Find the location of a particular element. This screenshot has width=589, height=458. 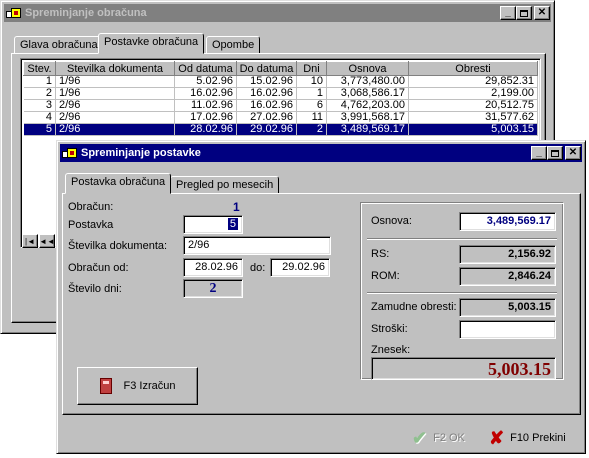

znesek-value: 5,003.15 is located at coordinates (519, 369).